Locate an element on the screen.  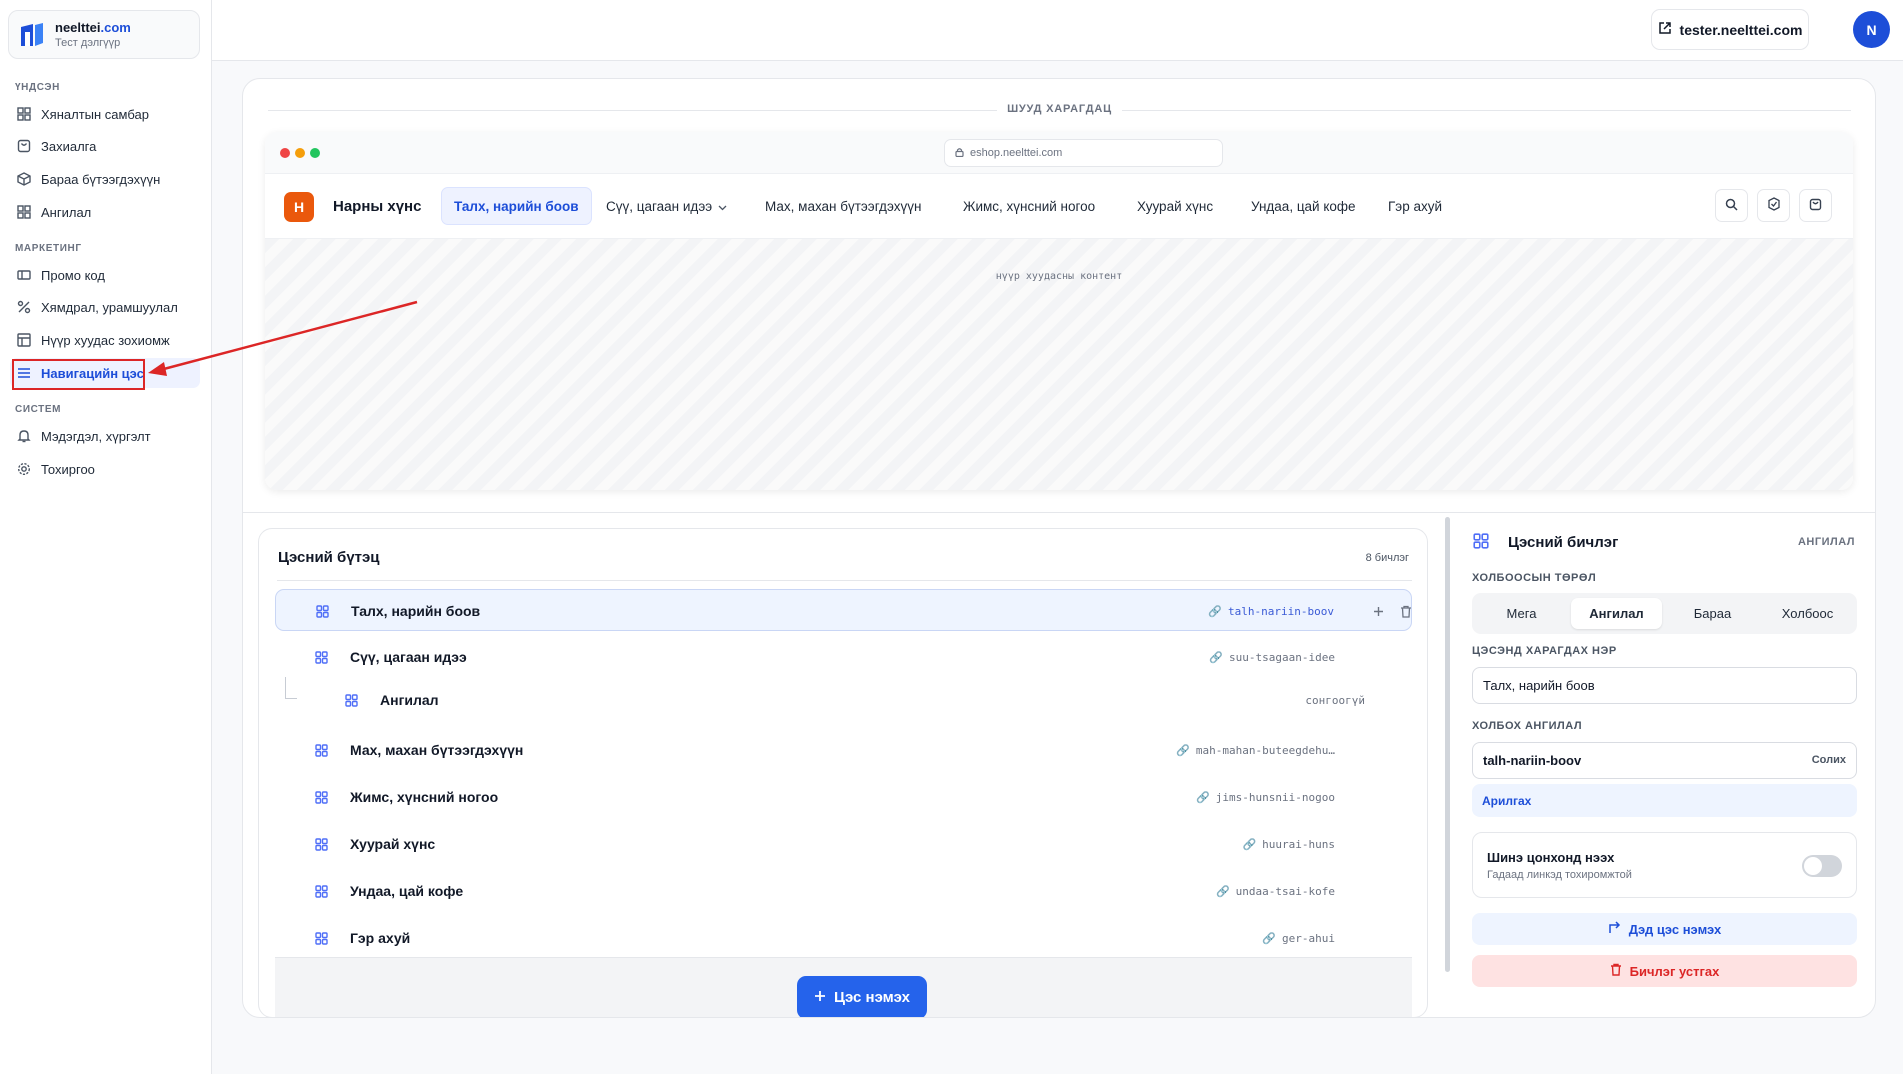
site-search-button is located at coordinates (1731, 205).